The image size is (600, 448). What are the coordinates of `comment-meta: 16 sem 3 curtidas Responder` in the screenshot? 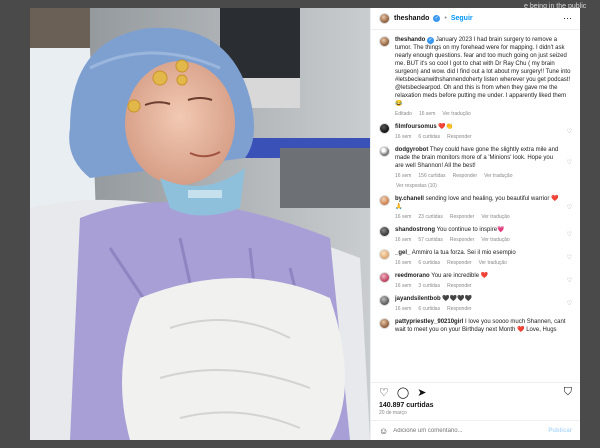 It's located at (478, 286).